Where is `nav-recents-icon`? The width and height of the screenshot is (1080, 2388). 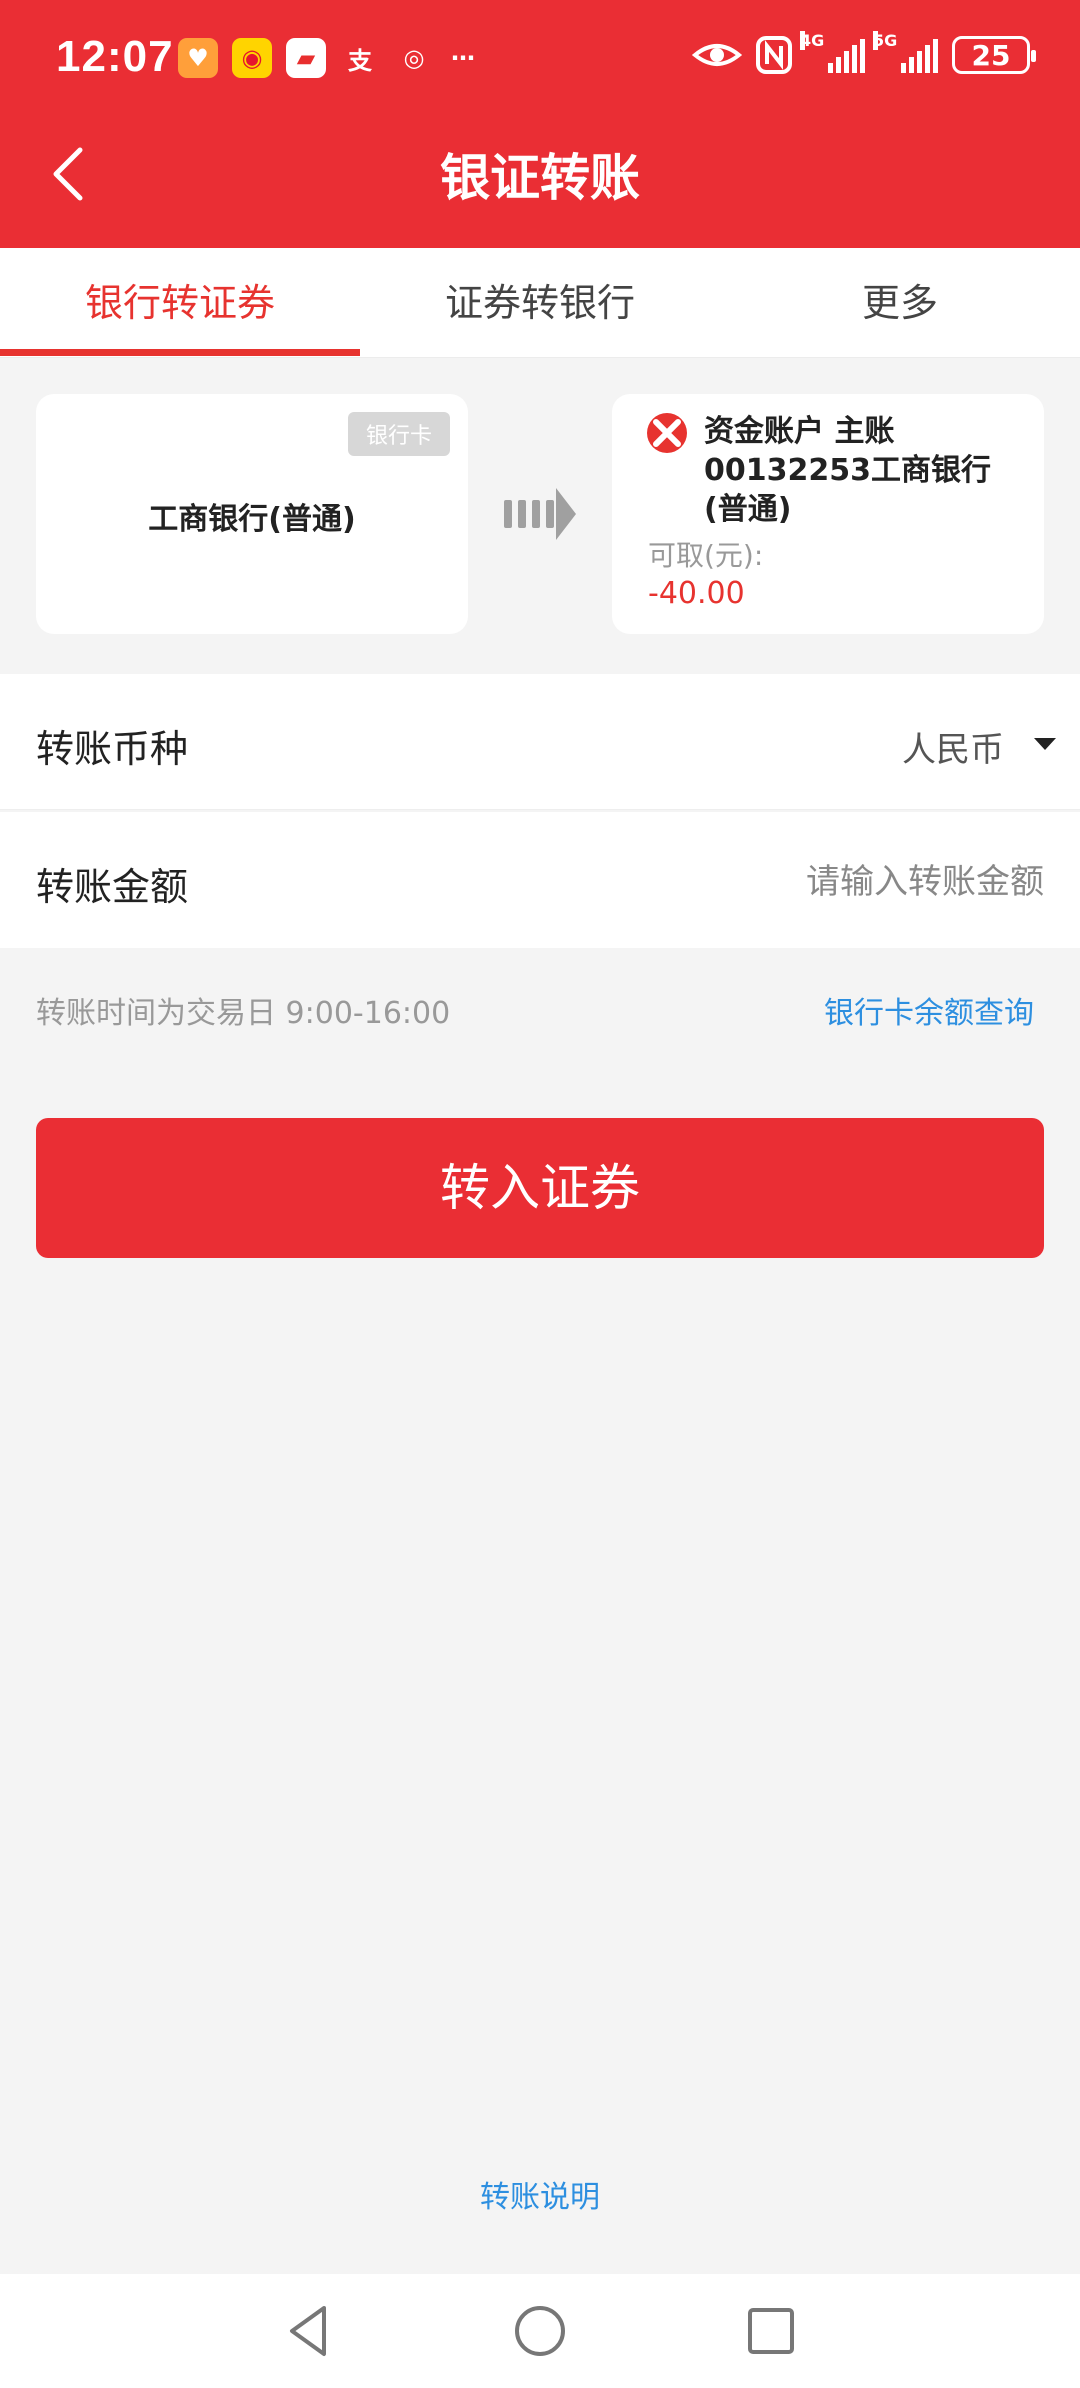 nav-recents-icon is located at coordinates (771, 2331).